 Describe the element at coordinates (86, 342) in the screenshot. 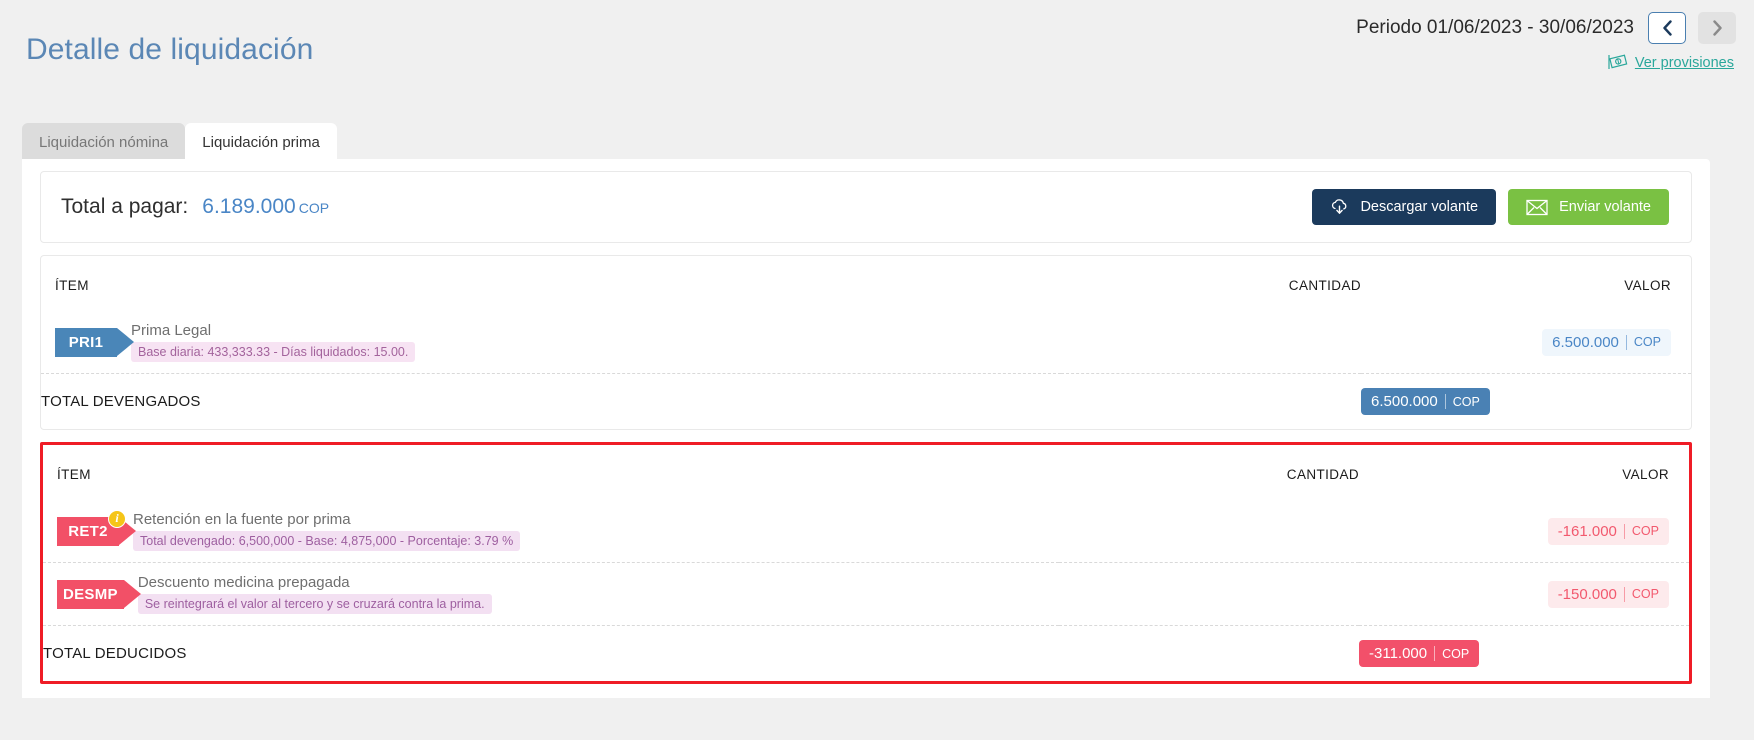

I see `item-code-label: PRI1` at that location.